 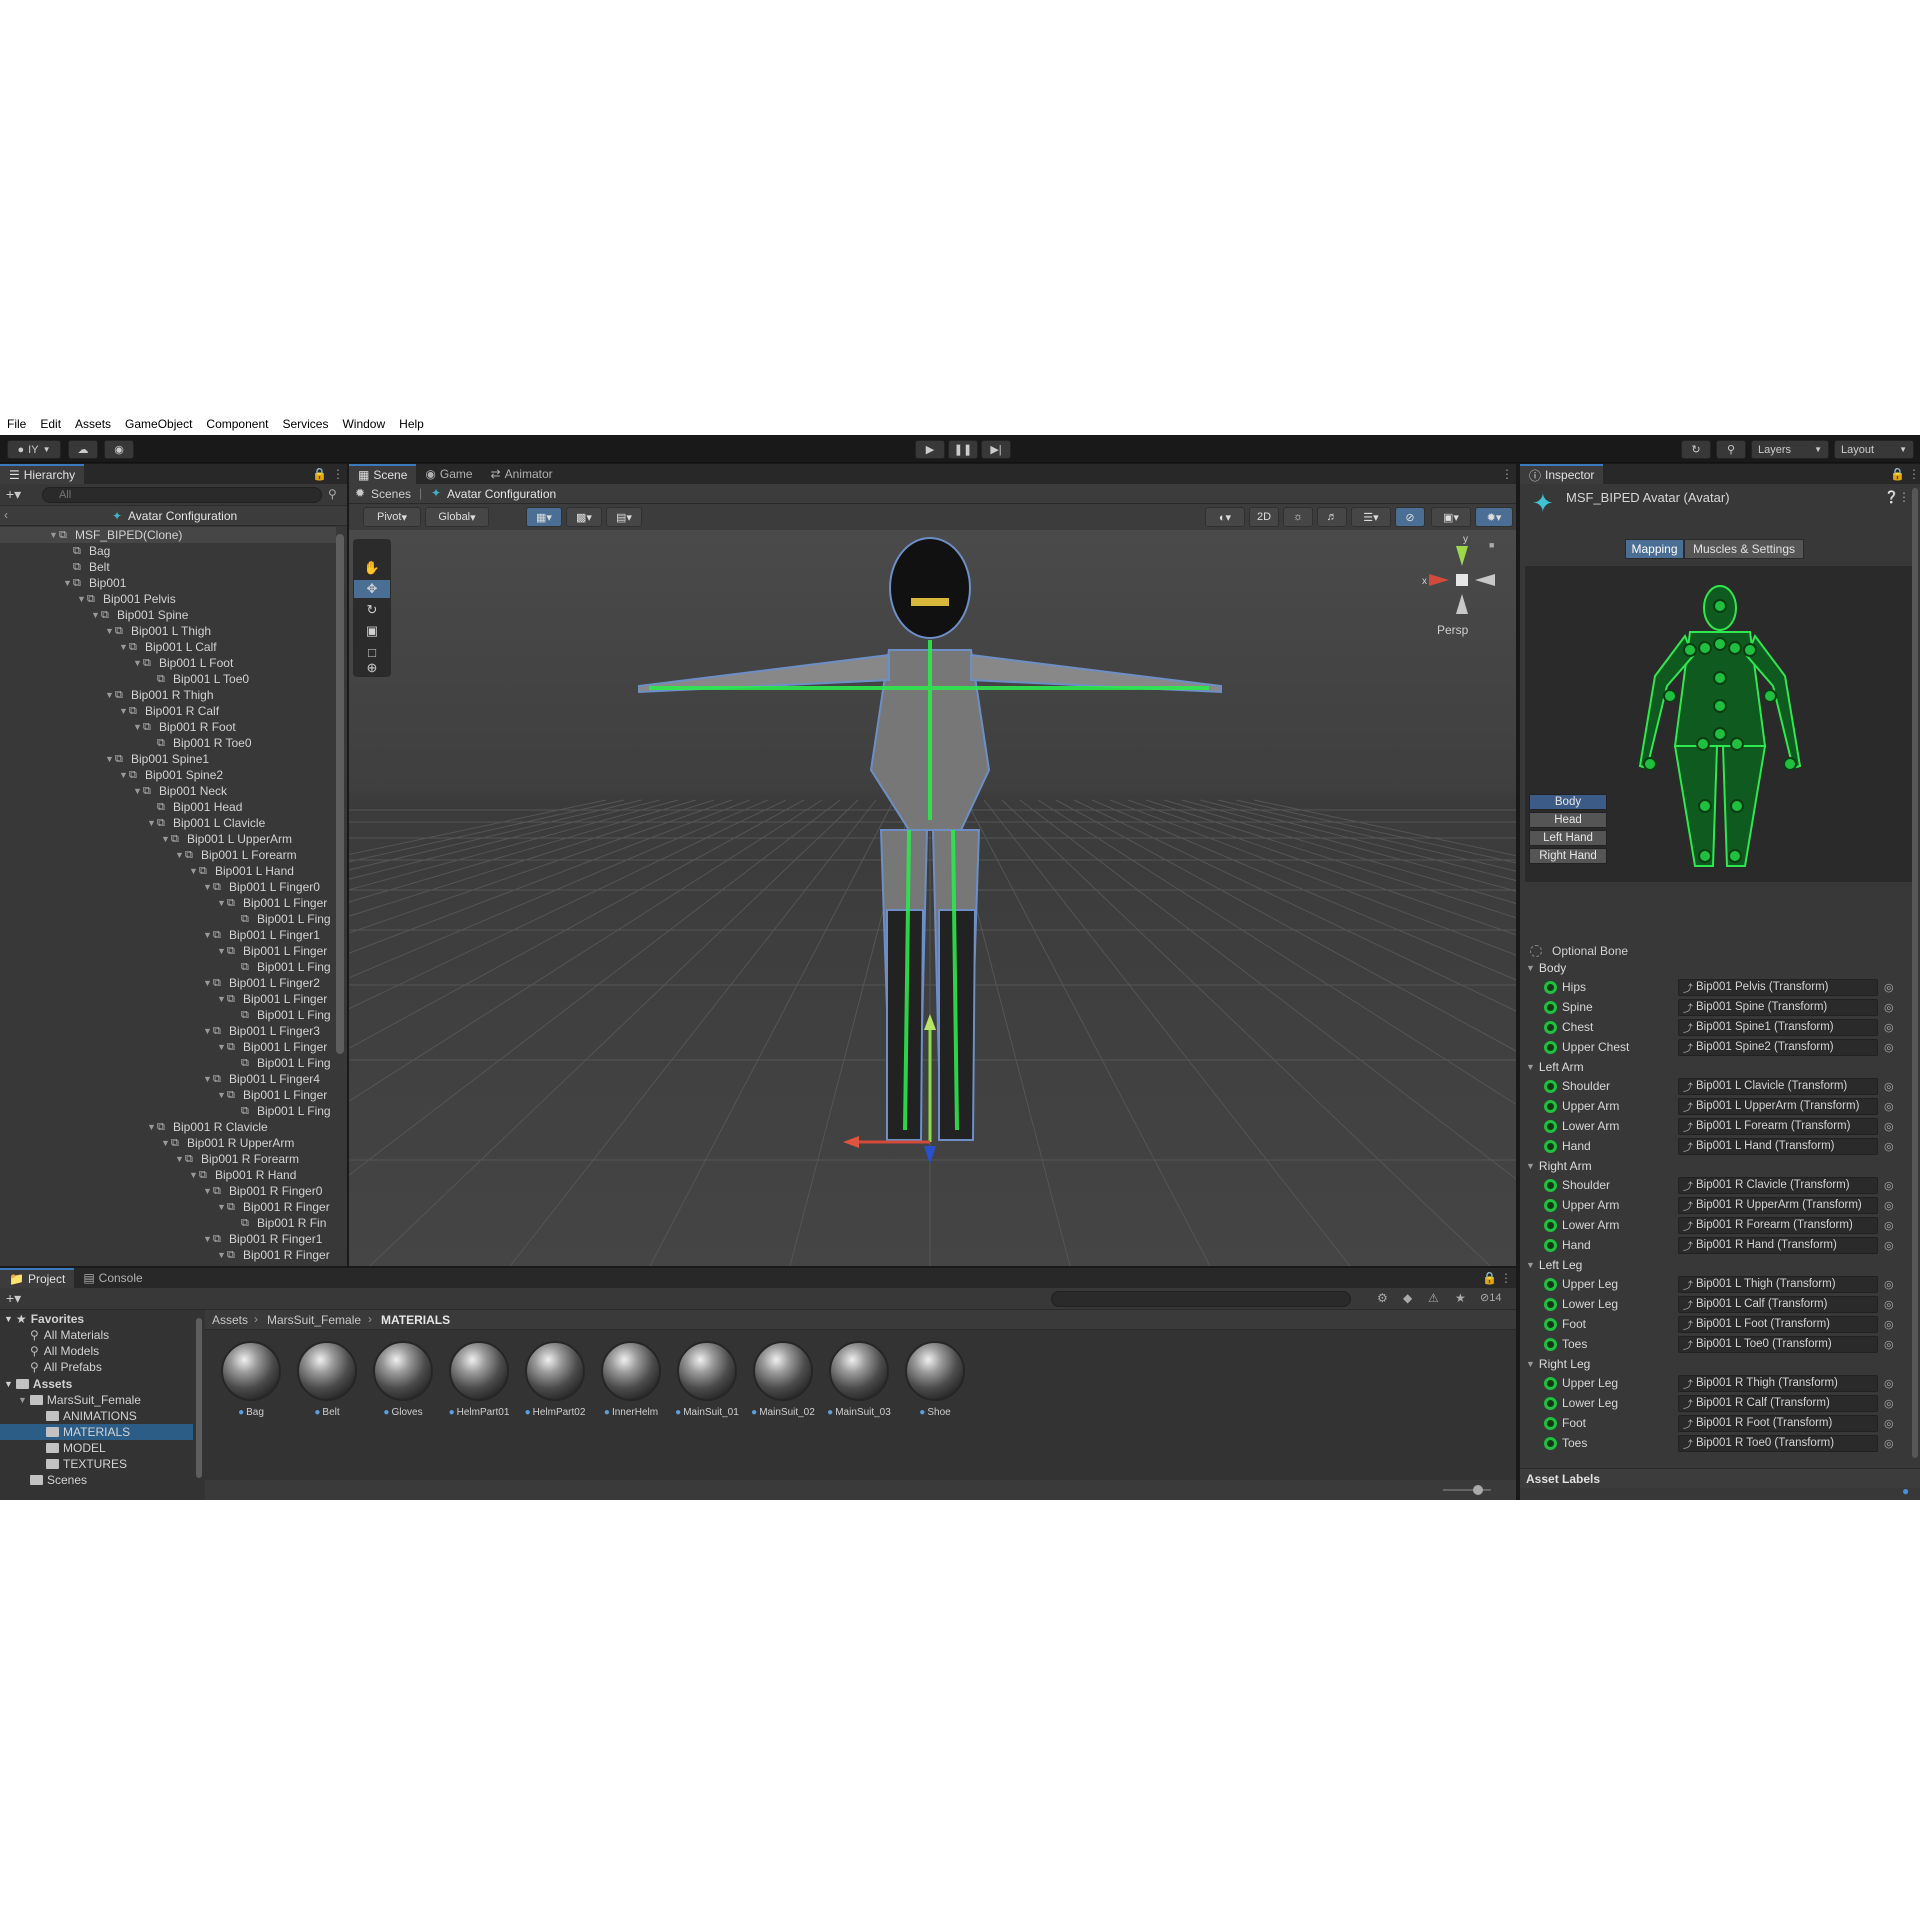 What do you see at coordinates (1778, 1146) in the screenshot?
I see `bone-transform-field: ⤴ Bip001 L Hand (Transform)` at bounding box center [1778, 1146].